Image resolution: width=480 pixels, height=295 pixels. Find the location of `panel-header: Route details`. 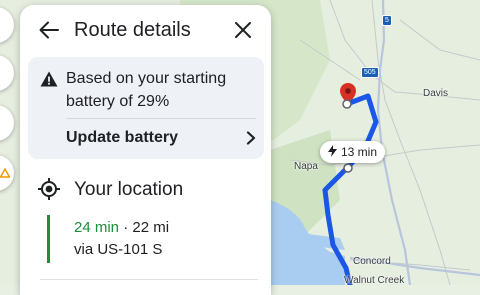

panel-header: Route details is located at coordinates (145, 29).